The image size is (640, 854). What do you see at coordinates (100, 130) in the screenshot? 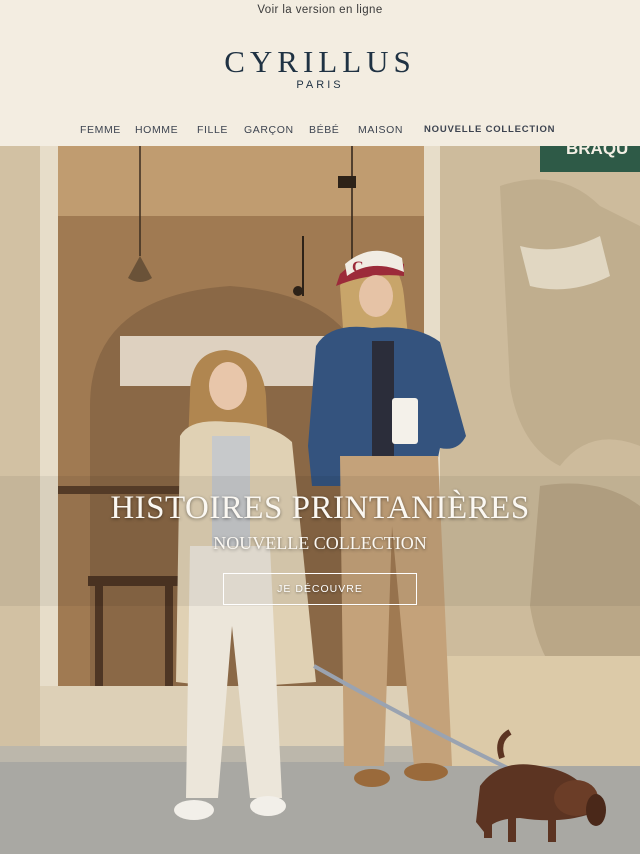
I see `nav-item-femme: FEMME` at bounding box center [100, 130].